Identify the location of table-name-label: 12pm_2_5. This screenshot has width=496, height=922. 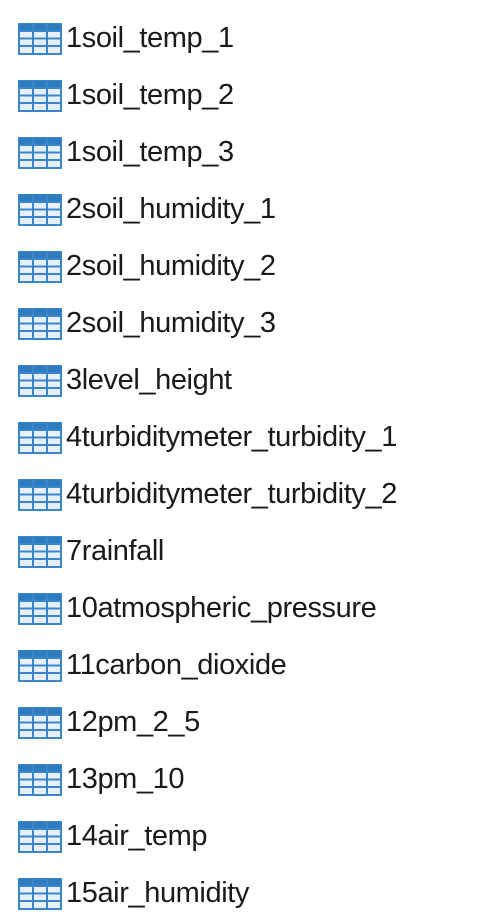
(133, 722).